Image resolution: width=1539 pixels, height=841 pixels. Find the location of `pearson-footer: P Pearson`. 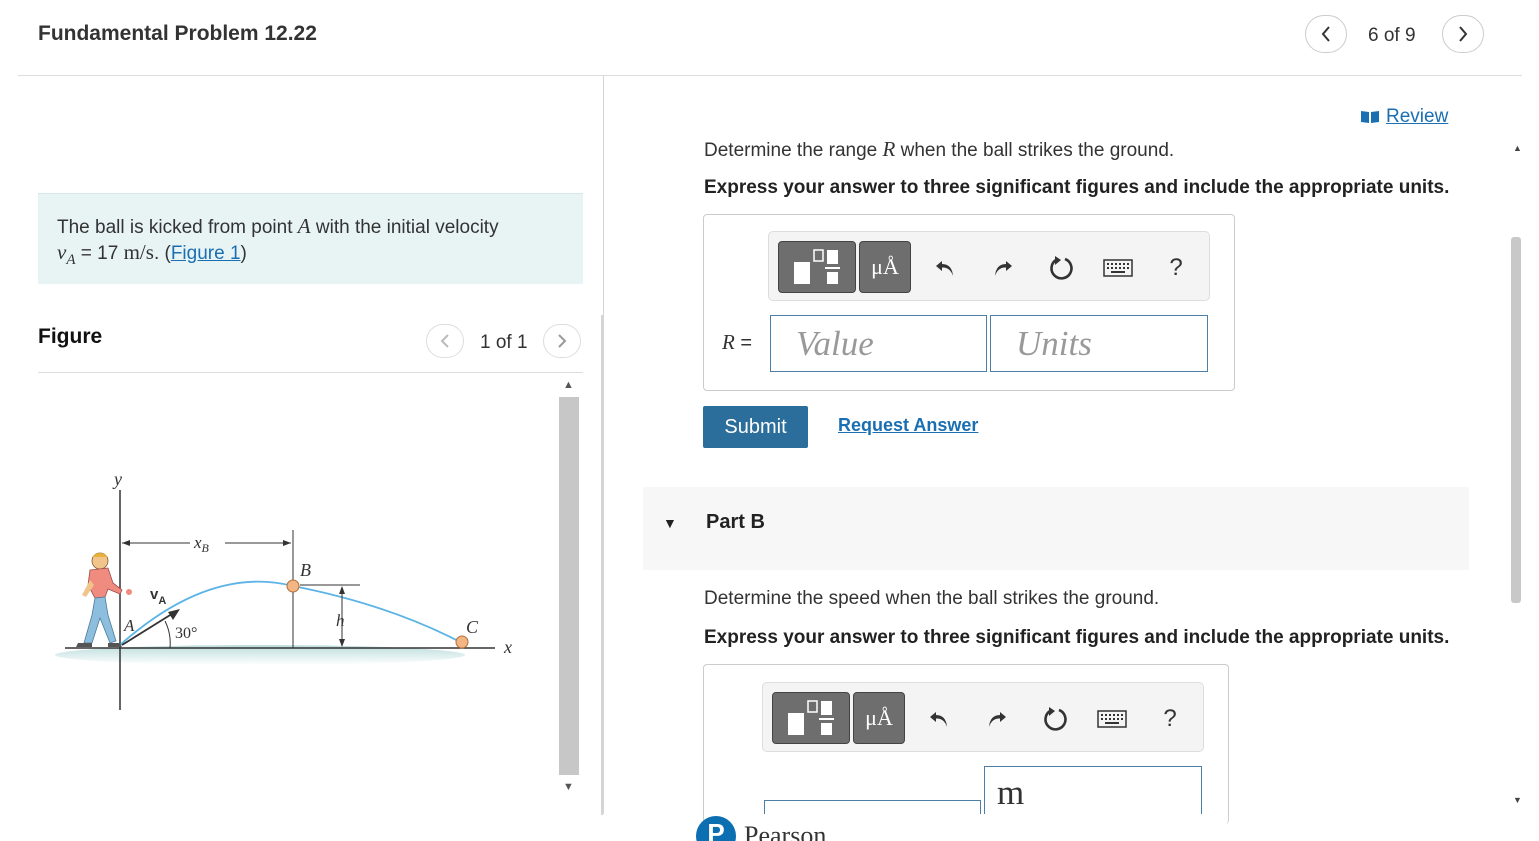

pearson-footer: P Pearson is located at coordinates (796, 827).